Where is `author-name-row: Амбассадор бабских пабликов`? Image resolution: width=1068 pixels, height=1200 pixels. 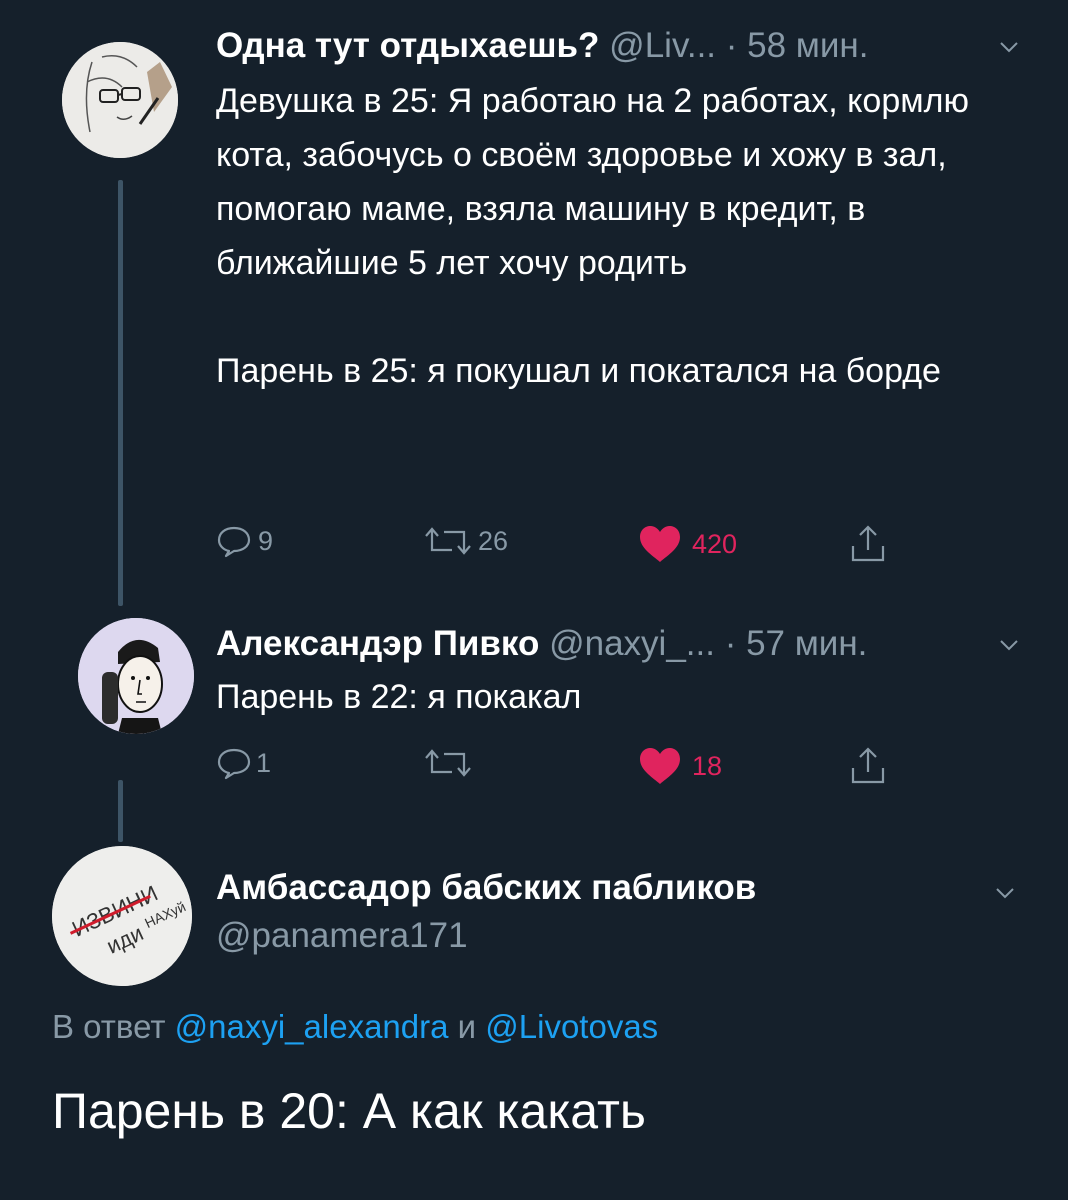
author-name-row: Амбассадор бабских пабликов is located at coordinates (486, 888).